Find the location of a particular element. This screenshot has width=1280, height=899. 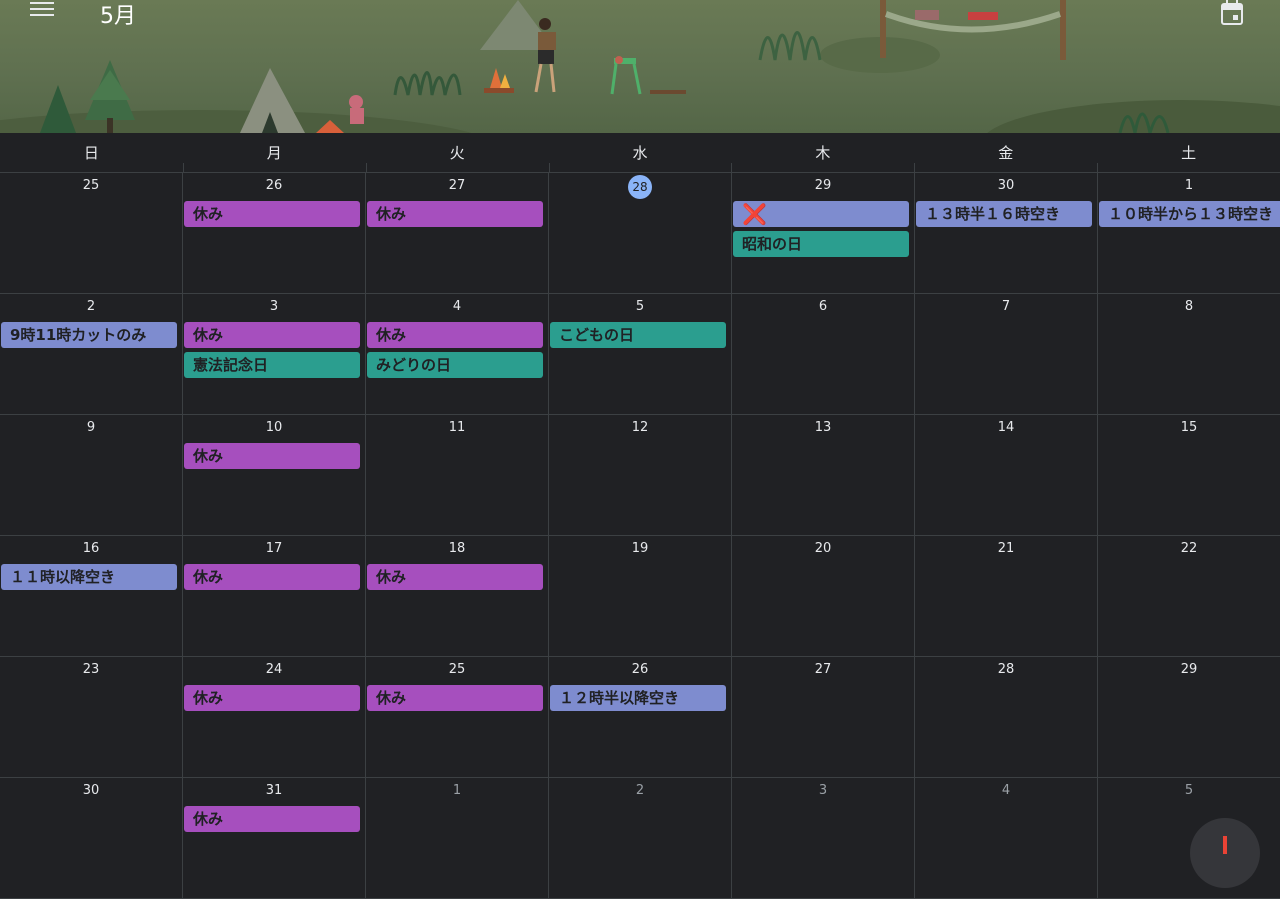

cross-mark-icon: ❌ is located at coordinates (754, 214).